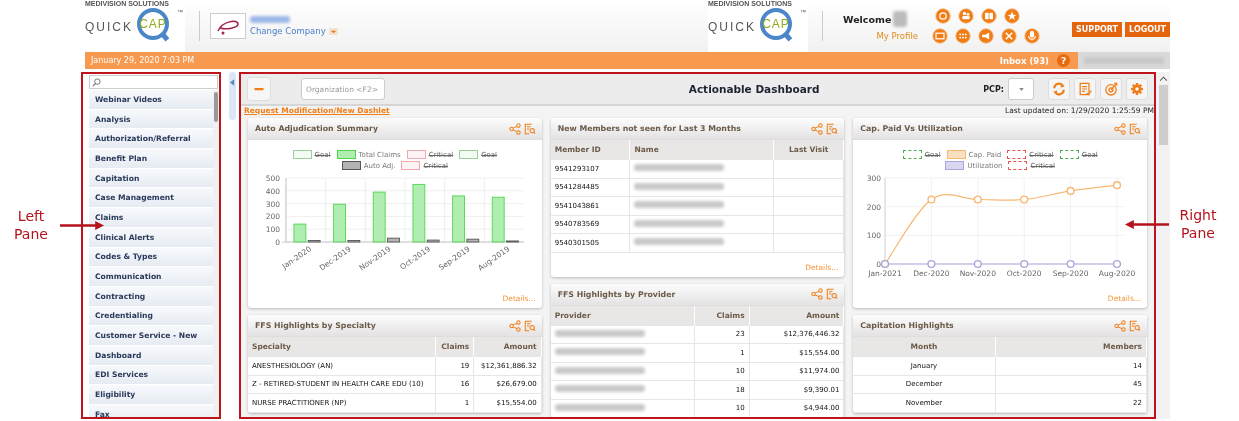 This screenshot has width=1239, height=421. I want to click on pcp-label: PCP:, so click(993, 89).